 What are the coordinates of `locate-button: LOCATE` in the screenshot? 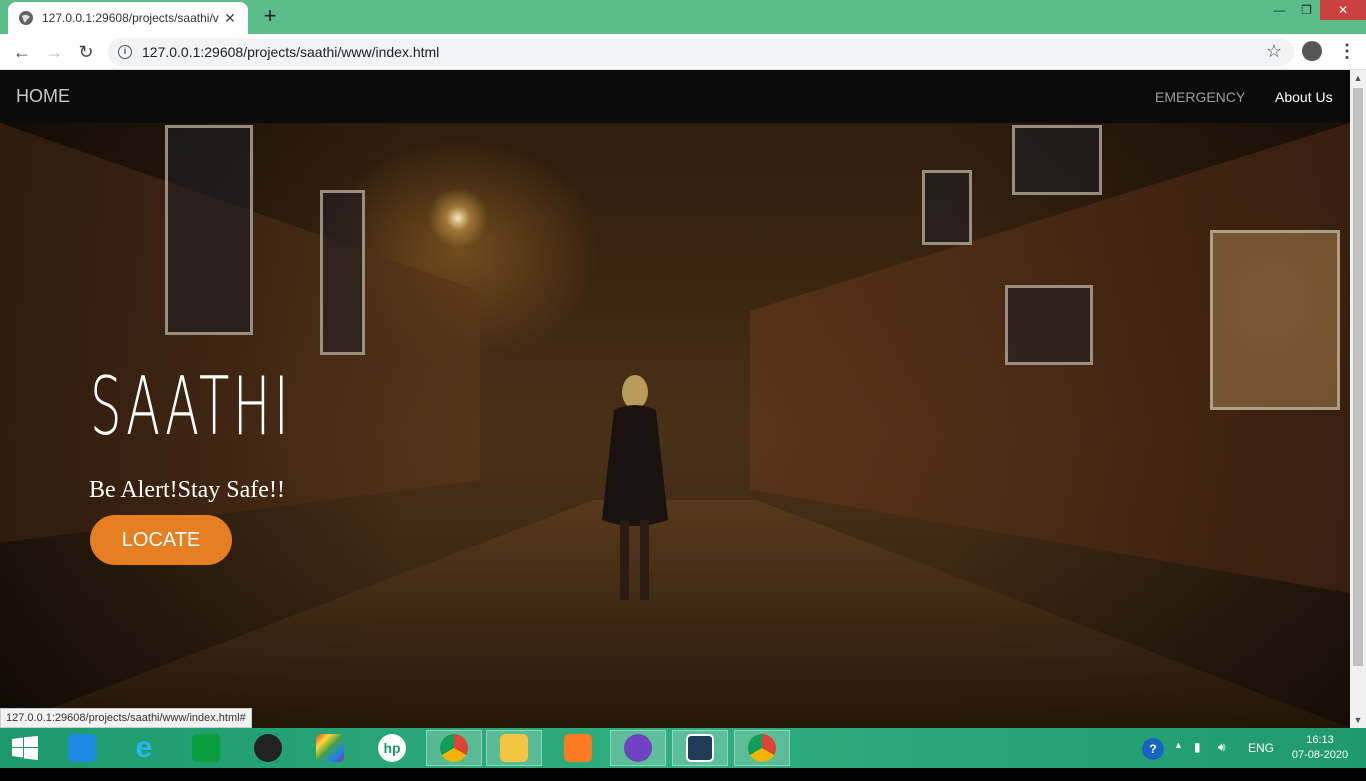 It's located at (161, 540).